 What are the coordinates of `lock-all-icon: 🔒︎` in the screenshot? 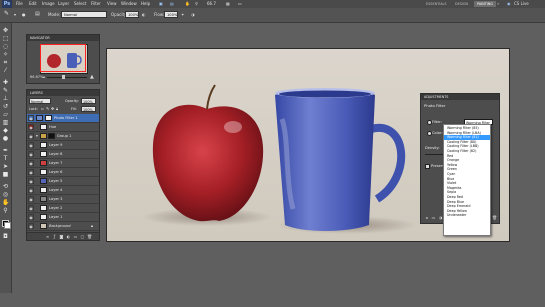 It's located at (57, 108).